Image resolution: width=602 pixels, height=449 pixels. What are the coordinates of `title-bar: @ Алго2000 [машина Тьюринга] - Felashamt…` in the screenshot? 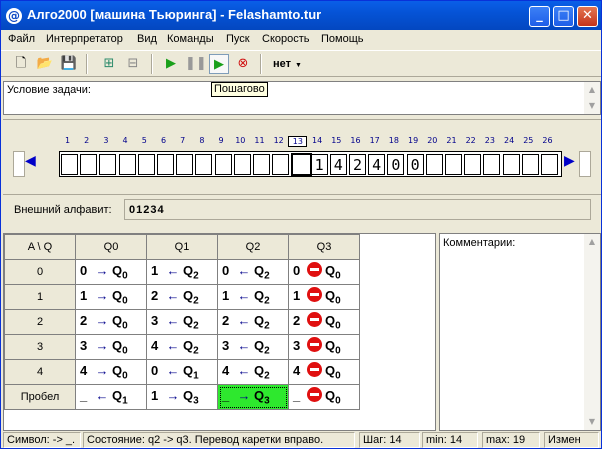 It's located at (301, 15).